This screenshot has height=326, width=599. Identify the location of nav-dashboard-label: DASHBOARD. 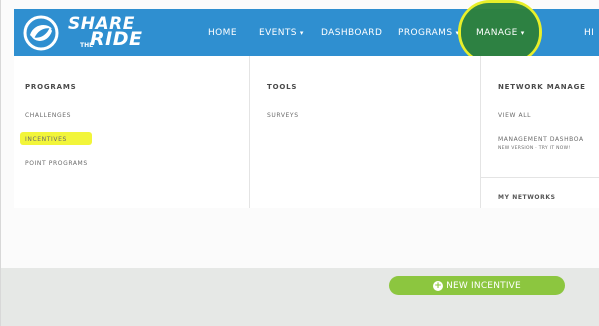
(352, 32).